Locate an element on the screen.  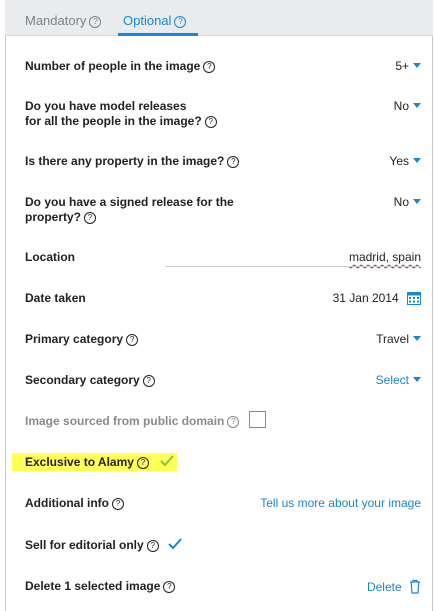
property-release-value: No is located at coordinates (401, 202).